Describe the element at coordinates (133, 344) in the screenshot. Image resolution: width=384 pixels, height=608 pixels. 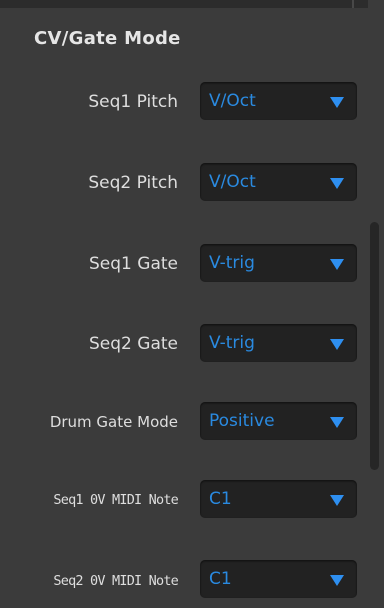
I see `seq2-gate-label: Seq2 Gate` at that location.